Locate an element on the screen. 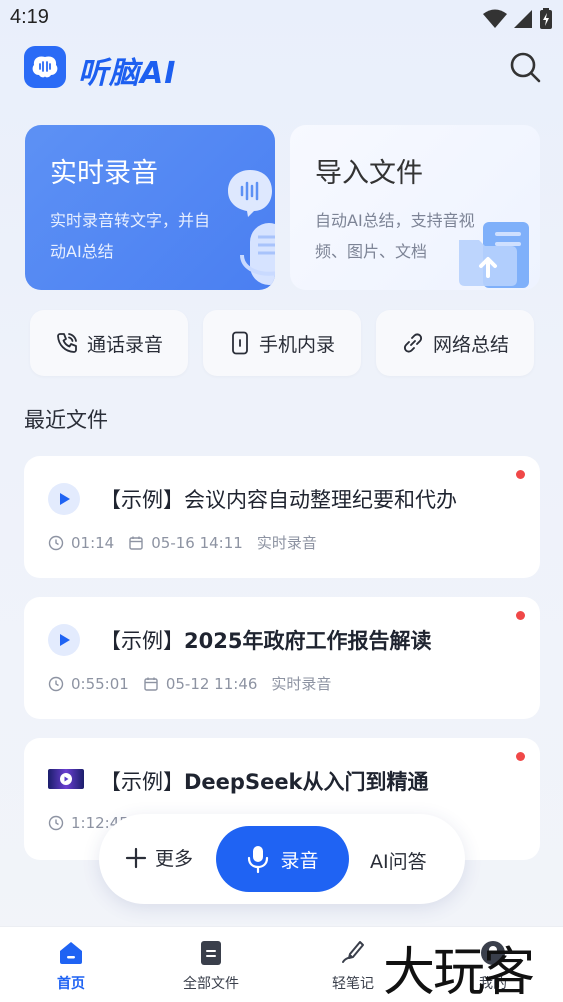 The width and height of the screenshot is (563, 1002). import-card-title: 导入文件 is located at coordinates (369, 173).